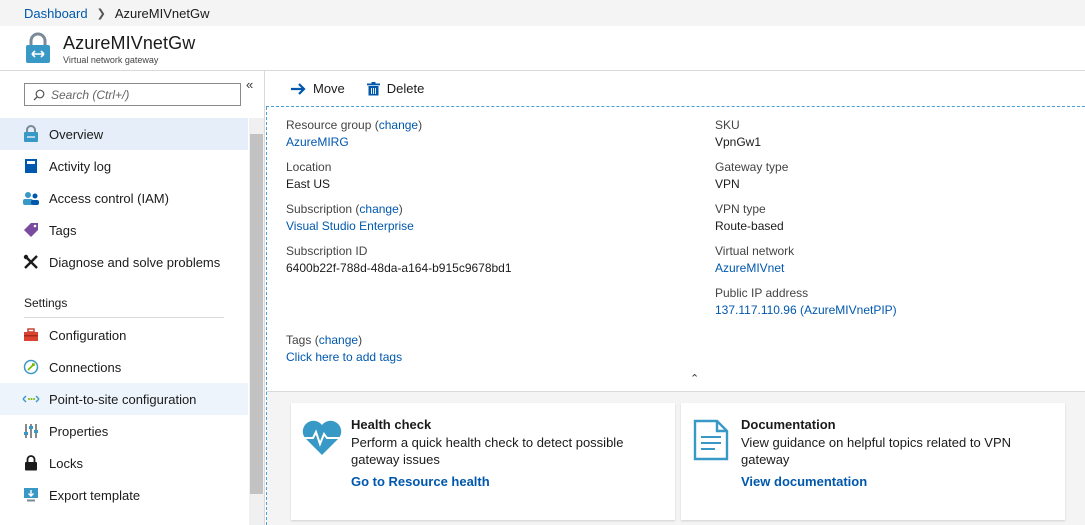 The image size is (1085, 525). I want to click on arrow-right-icon, so click(298, 89).